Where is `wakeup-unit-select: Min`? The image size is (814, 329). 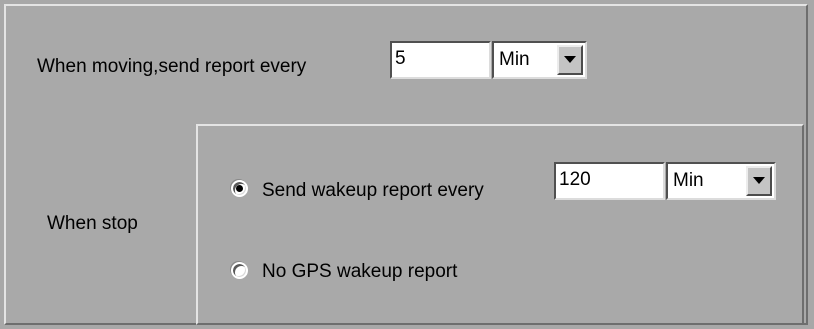
wakeup-unit-select: Min is located at coordinates (721, 181).